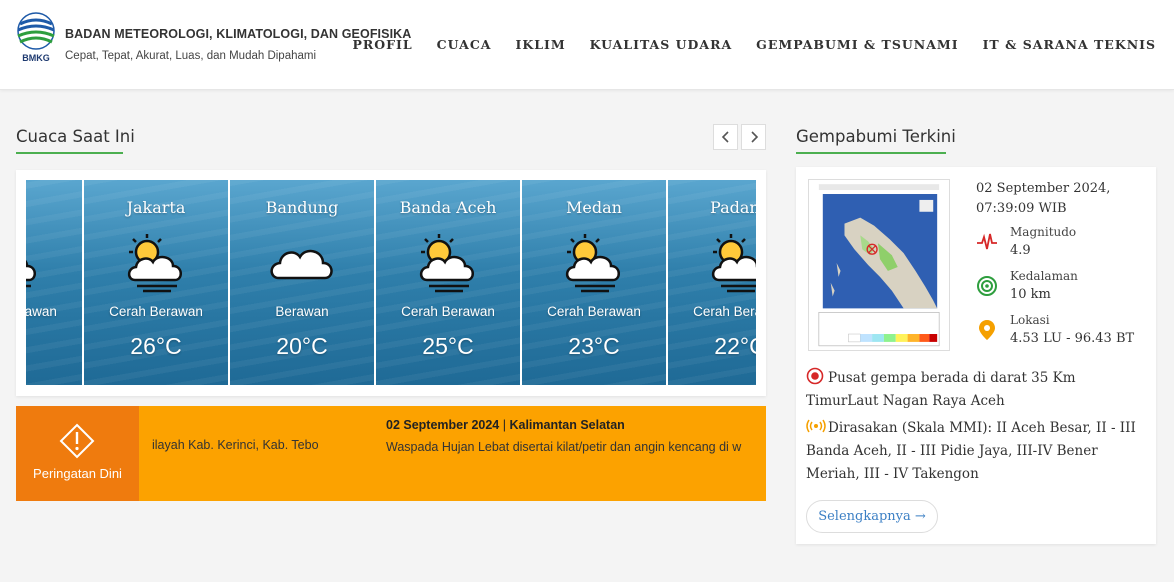 This screenshot has width=1174, height=582. Describe the element at coordinates (1061, 289) in the screenshot. I see `earthquake-depth: Kedalaman 10 km` at that location.